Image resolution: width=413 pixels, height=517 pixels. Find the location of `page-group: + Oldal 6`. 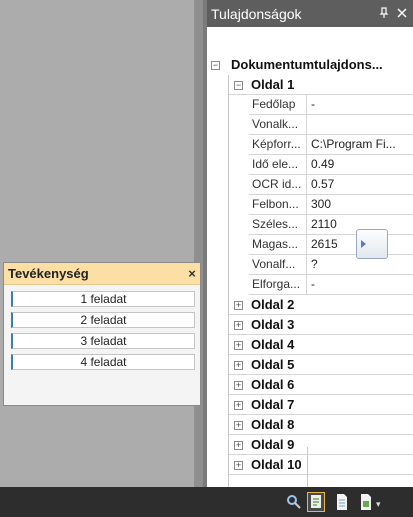

page-group: + Oldal 6 is located at coordinates (310, 385).